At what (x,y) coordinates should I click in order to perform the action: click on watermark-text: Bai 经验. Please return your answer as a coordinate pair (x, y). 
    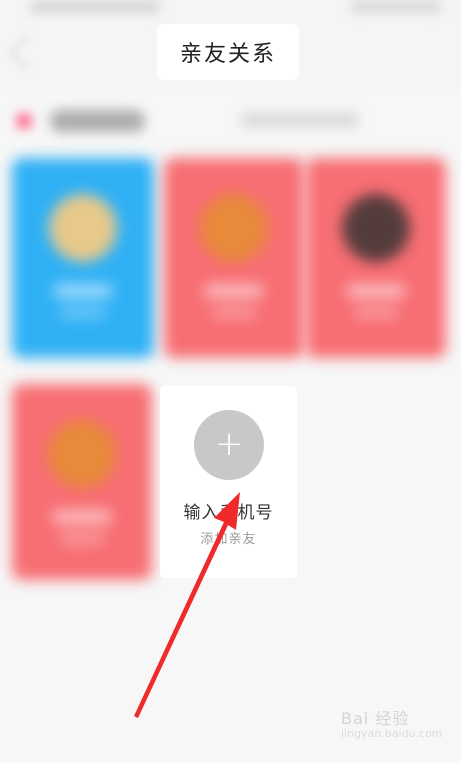
    Looking at the image, I should click on (375, 718).